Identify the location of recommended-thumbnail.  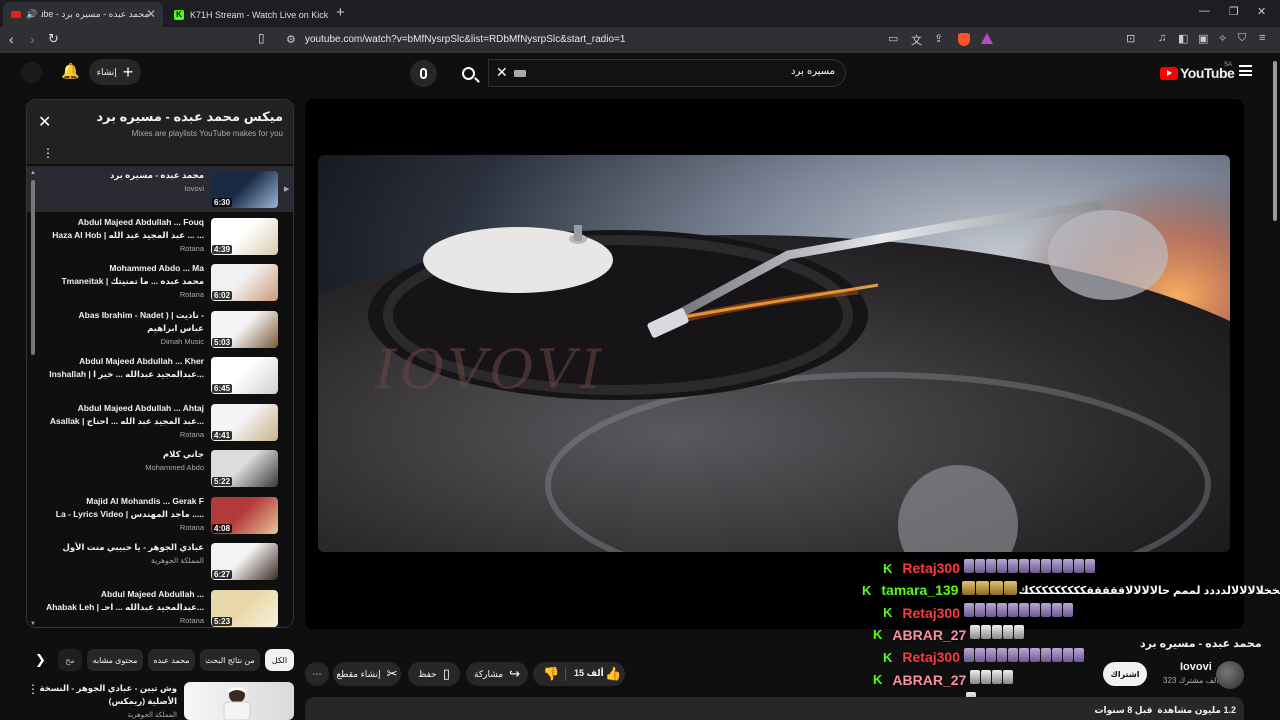
(239, 701).